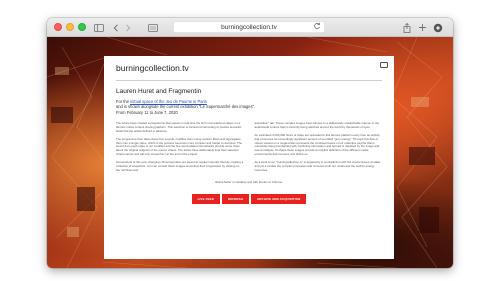  I want to click on back-icon, so click(116, 27).